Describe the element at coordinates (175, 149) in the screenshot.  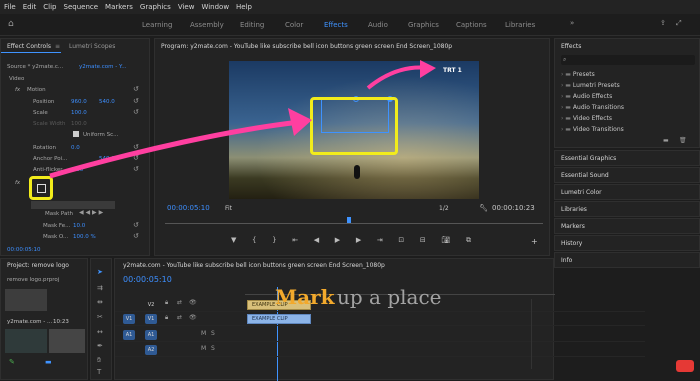
I see `arrow-to-mask` at that location.